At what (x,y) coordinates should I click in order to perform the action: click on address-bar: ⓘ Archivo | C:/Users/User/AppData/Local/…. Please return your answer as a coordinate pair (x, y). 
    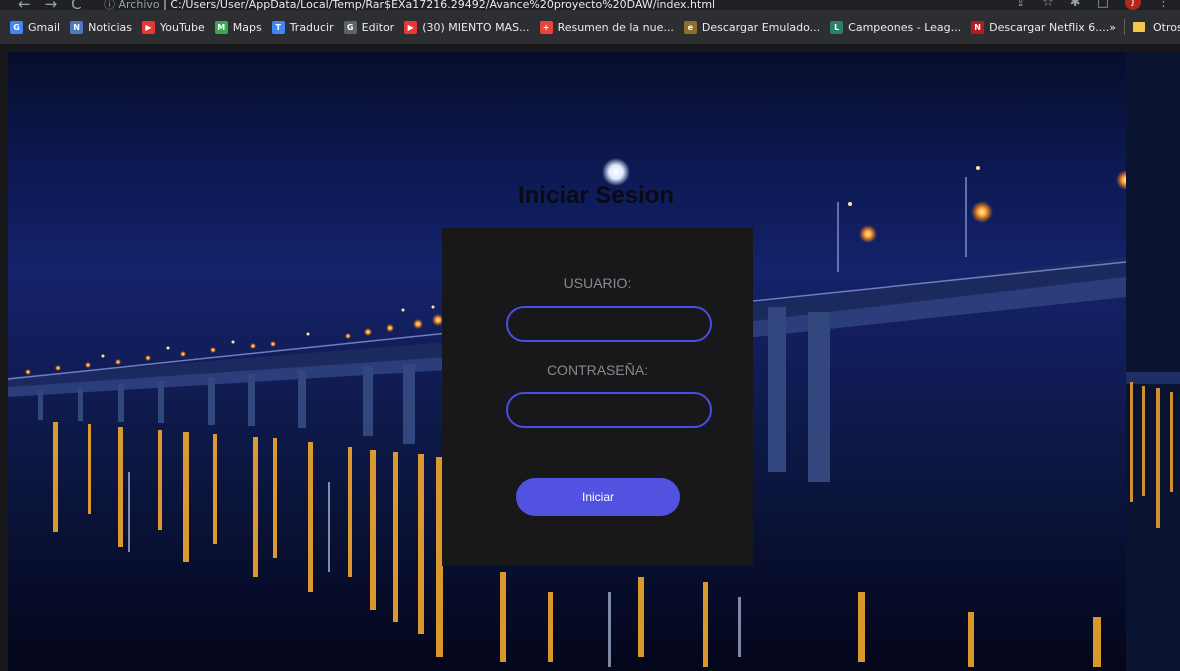
    Looking at the image, I should click on (409, 5).